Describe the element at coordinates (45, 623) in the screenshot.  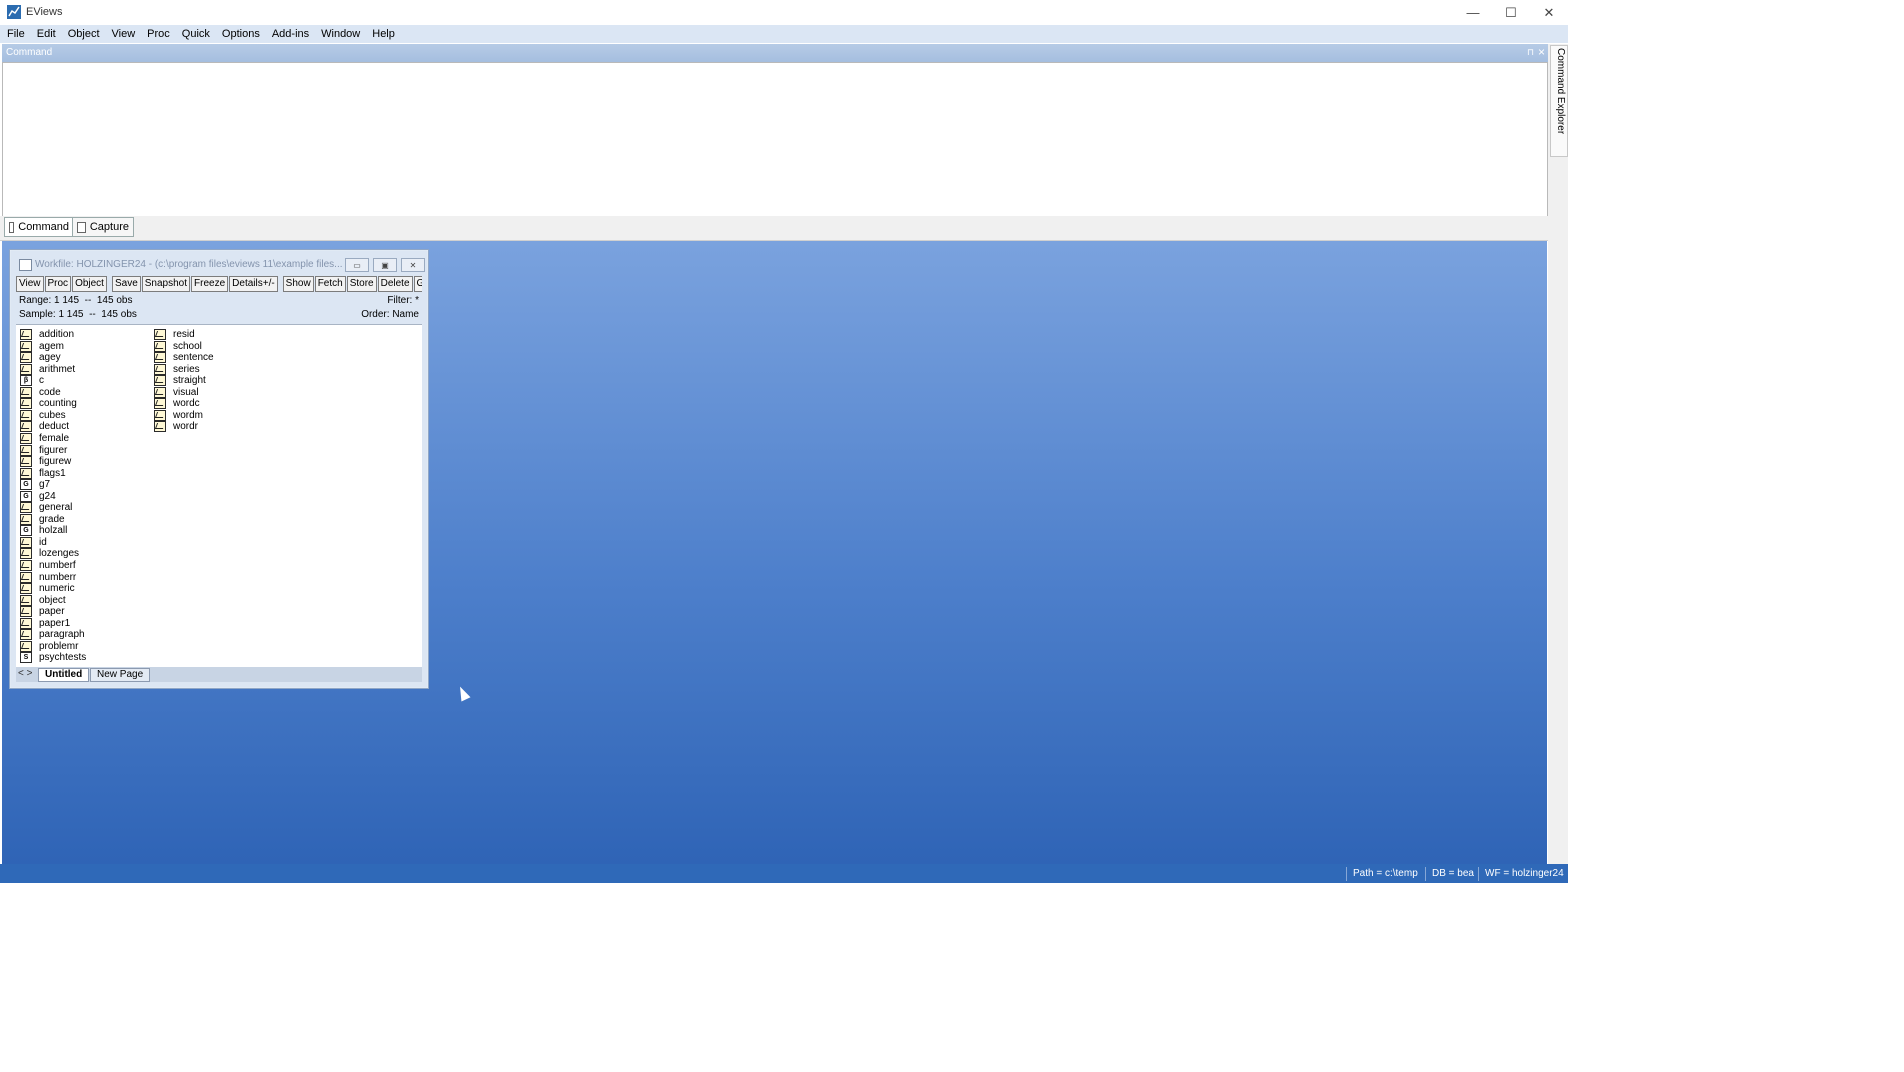
I see `object-paper1: paper1` at that location.